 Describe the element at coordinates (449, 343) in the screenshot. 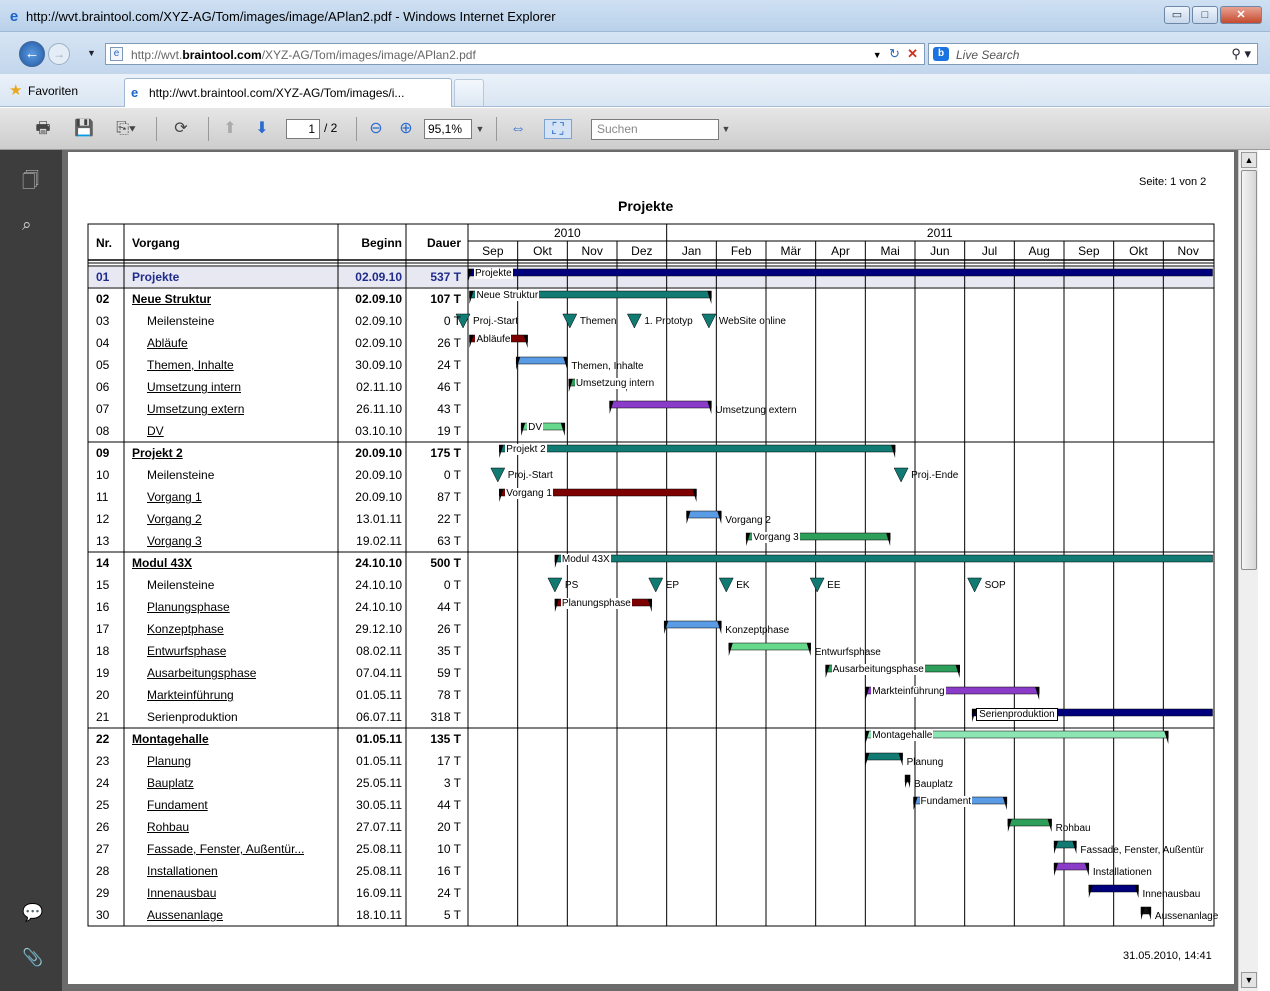

I see `row-dauer: 26 T` at that location.